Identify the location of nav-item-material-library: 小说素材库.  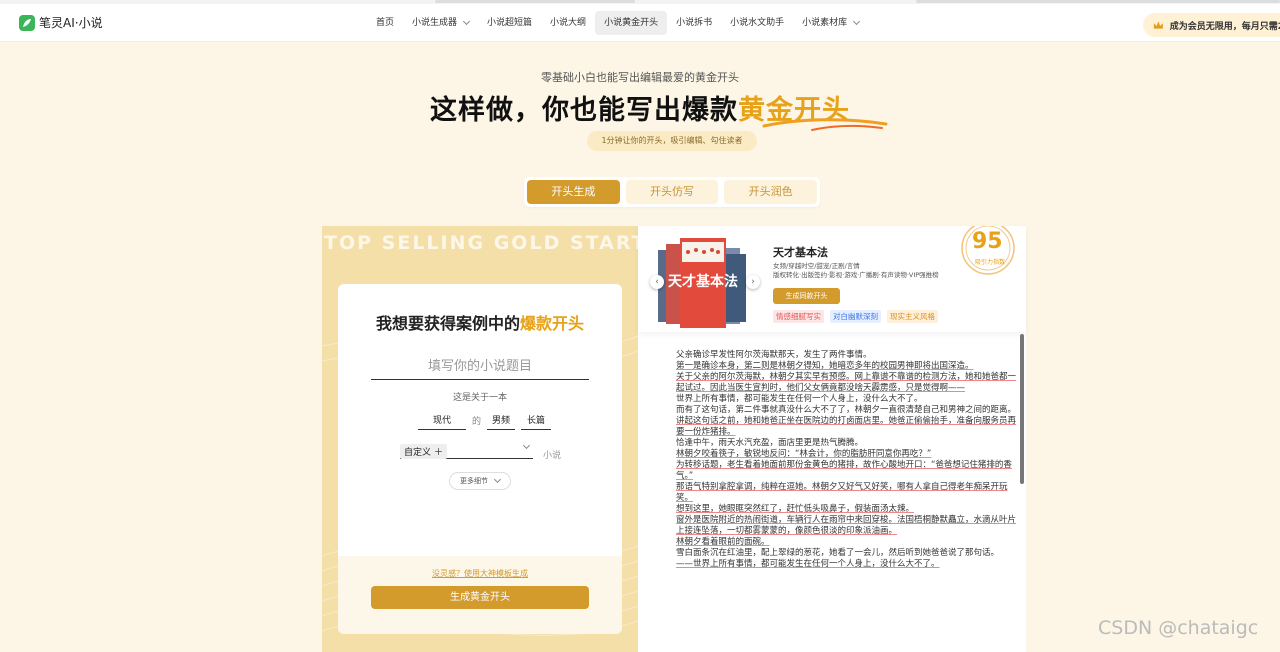
(830, 23).